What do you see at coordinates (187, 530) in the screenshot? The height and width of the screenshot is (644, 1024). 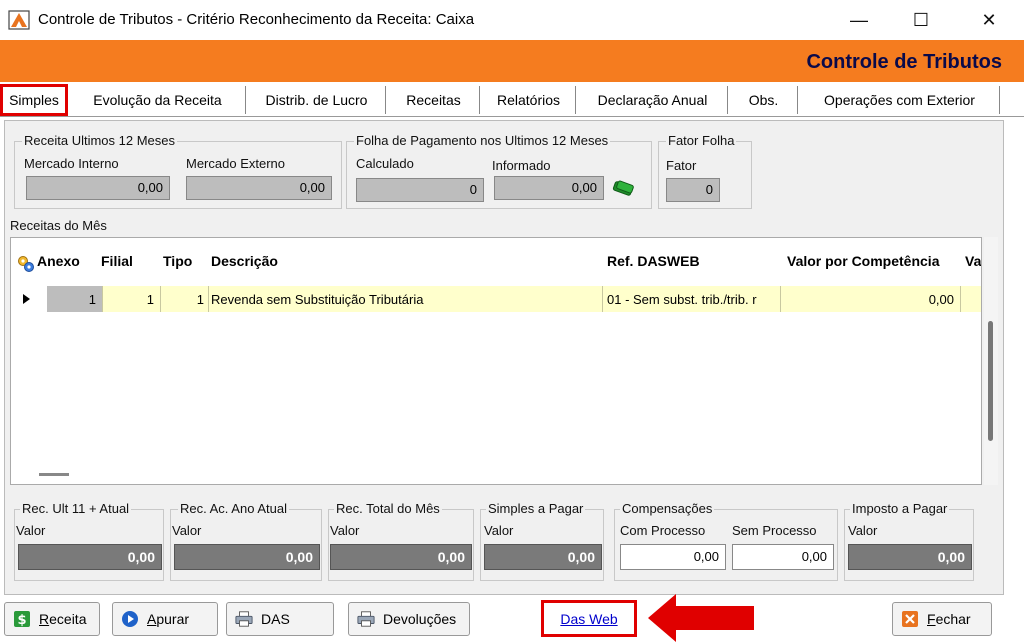 I see `rec-ac-label: Valor` at bounding box center [187, 530].